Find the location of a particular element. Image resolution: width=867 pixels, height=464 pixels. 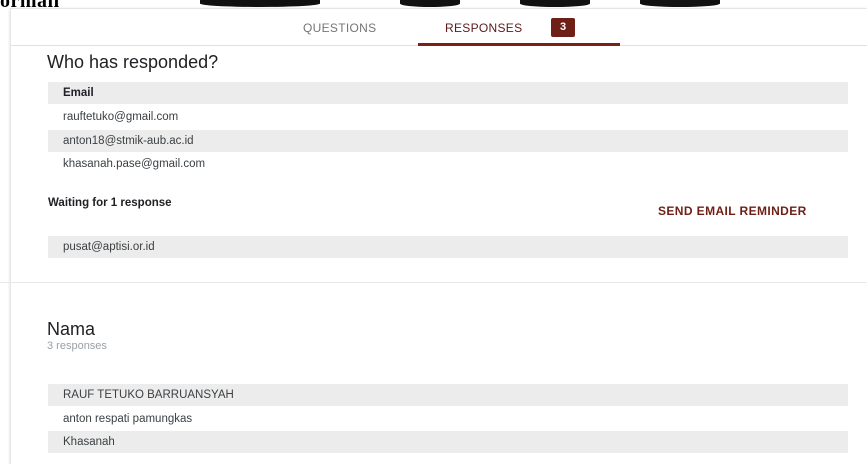

responders-title: Who has responded? is located at coordinates (133, 62).